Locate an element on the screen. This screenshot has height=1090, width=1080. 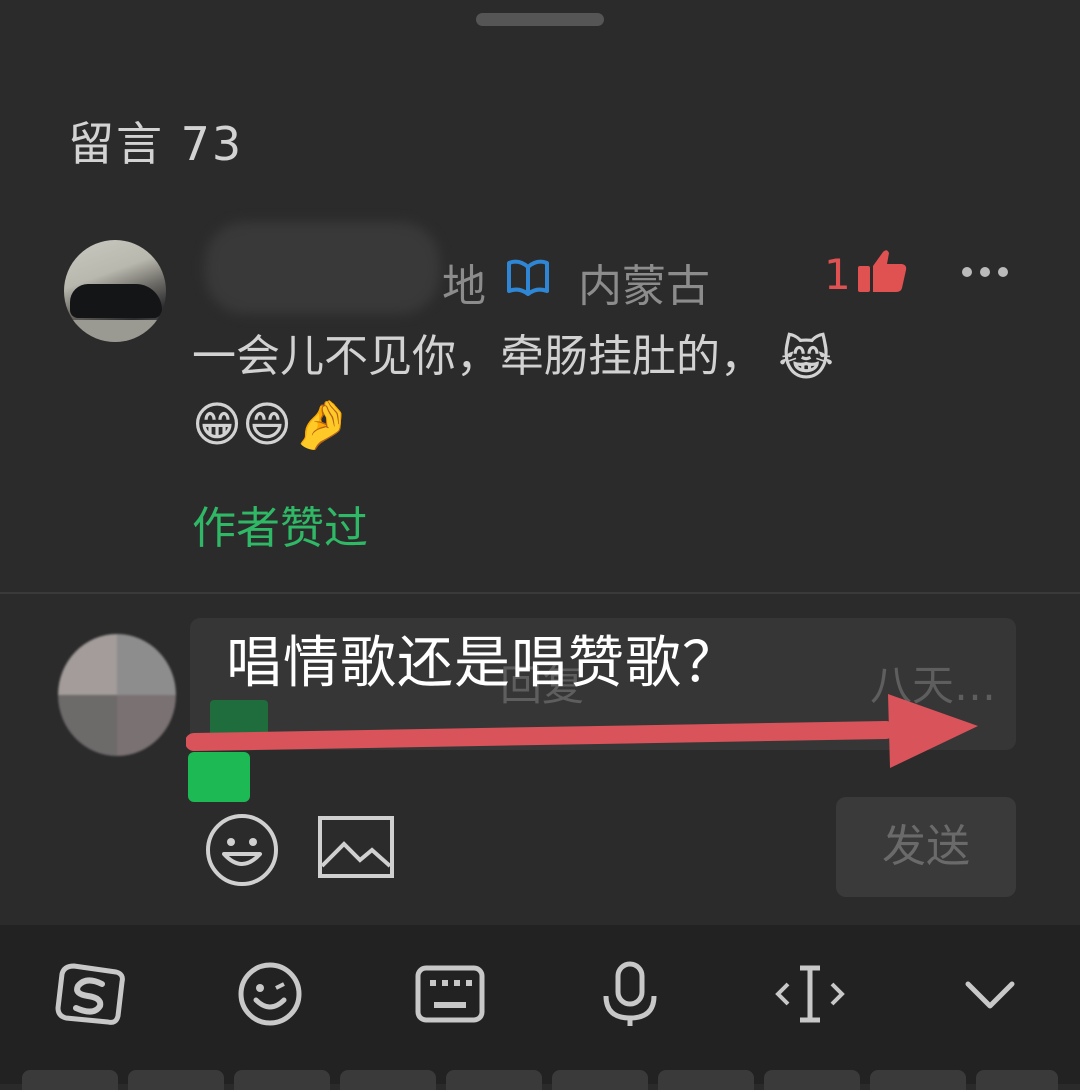
divider is located at coordinates (540, 593).